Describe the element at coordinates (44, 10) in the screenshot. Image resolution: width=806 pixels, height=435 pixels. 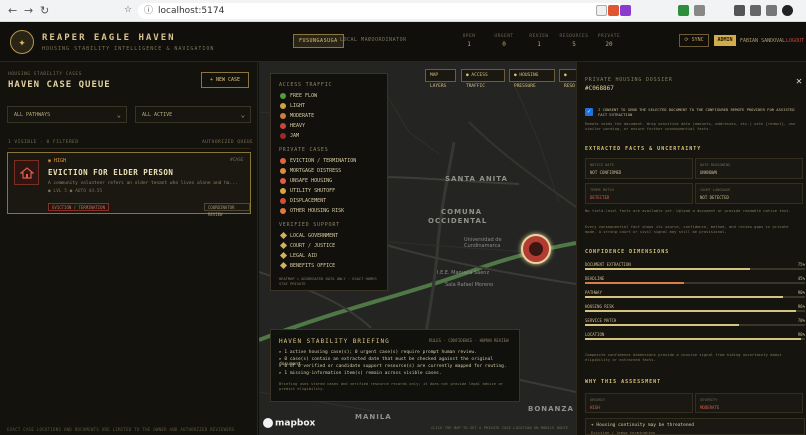
I see `reload-icon: ↻` at that location.